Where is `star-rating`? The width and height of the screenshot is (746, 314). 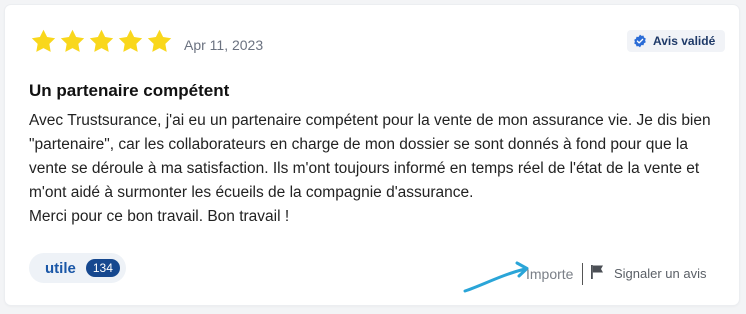
star-rating is located at coordinates (101, 42).